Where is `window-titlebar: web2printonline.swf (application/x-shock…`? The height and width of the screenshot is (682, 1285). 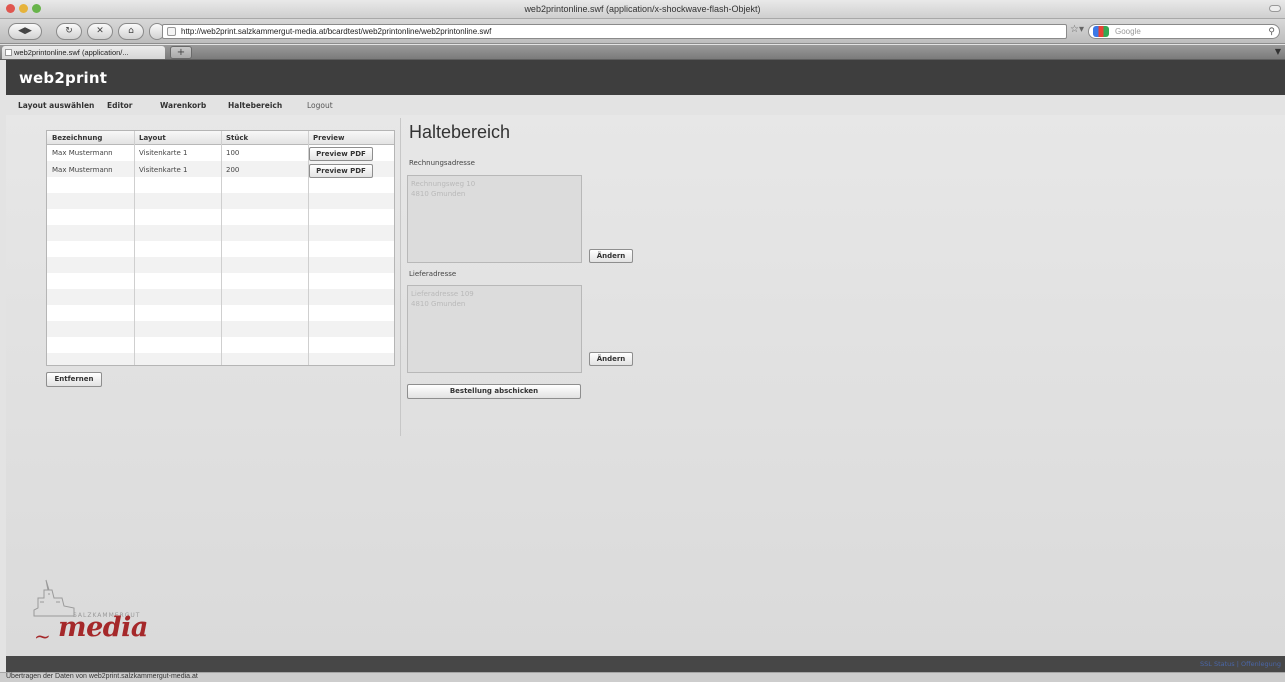 window-titlebar: web2printonline.swf (application/x-shock… is located at coordinates (642, 9).